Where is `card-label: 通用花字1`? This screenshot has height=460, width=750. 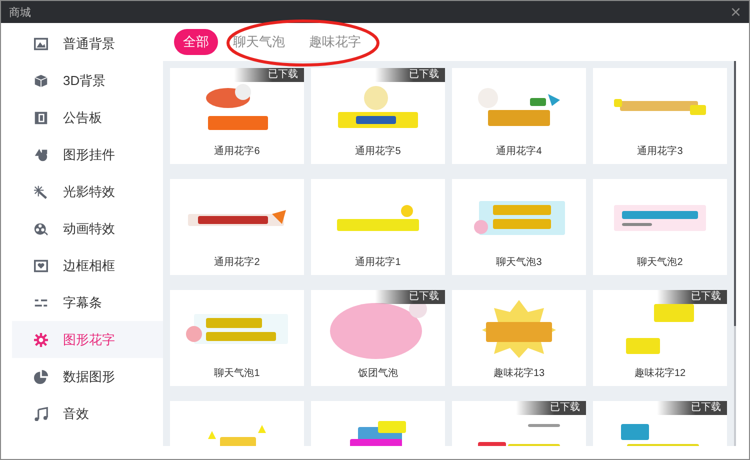 card-label: 通用花字1 is located at coordinates (378, 262).